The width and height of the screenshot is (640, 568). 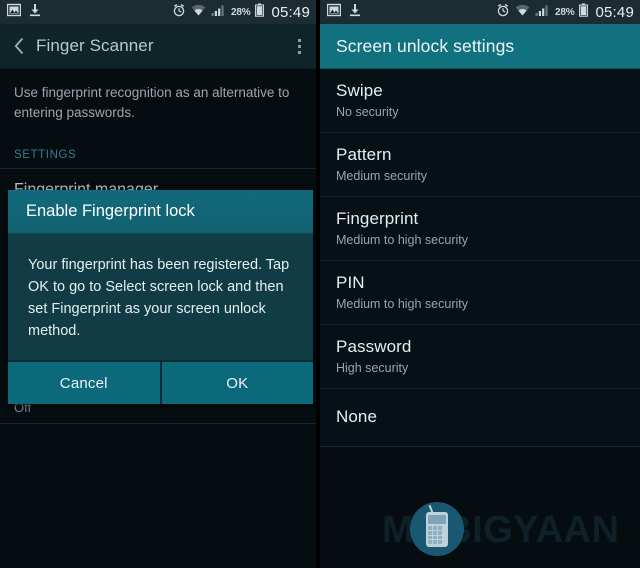 I want to click on status-bar-left: 28% 05:49, so click(x=158, y=12).